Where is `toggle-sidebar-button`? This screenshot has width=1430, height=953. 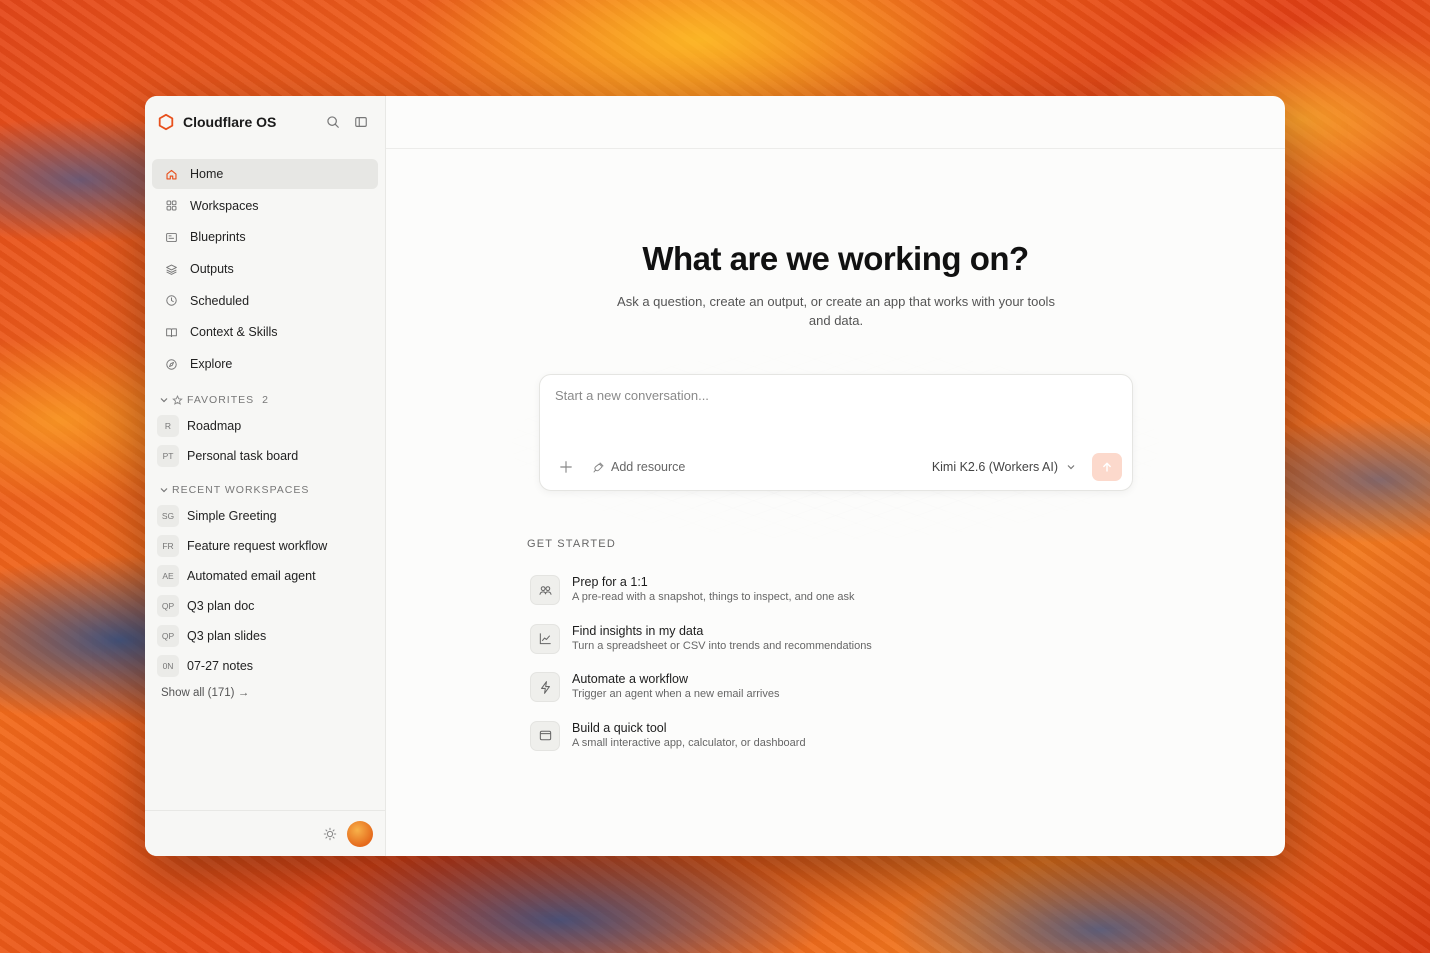
toggle-sidebar-button is located at coordinates (361, 122).